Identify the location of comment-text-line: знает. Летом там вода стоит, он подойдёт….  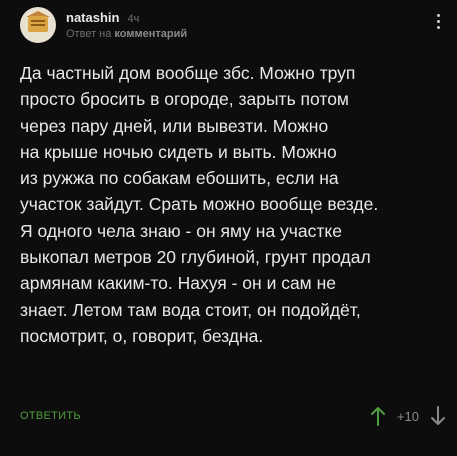
(190, 309).